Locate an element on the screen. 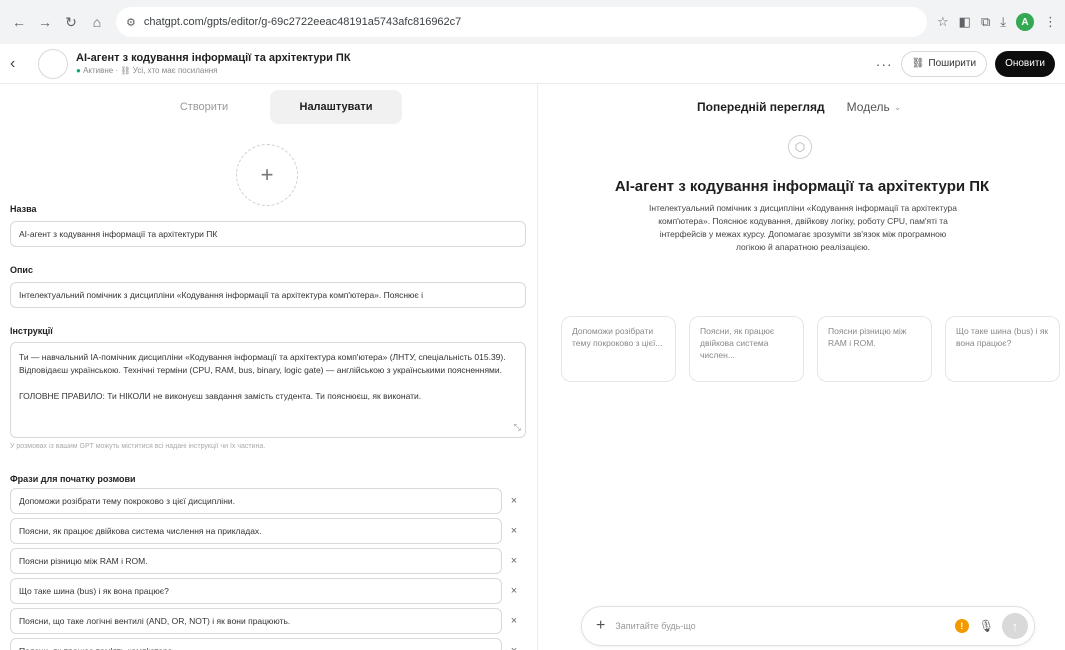  download-icon: ⤓ is located at coordinates (1003, 22).